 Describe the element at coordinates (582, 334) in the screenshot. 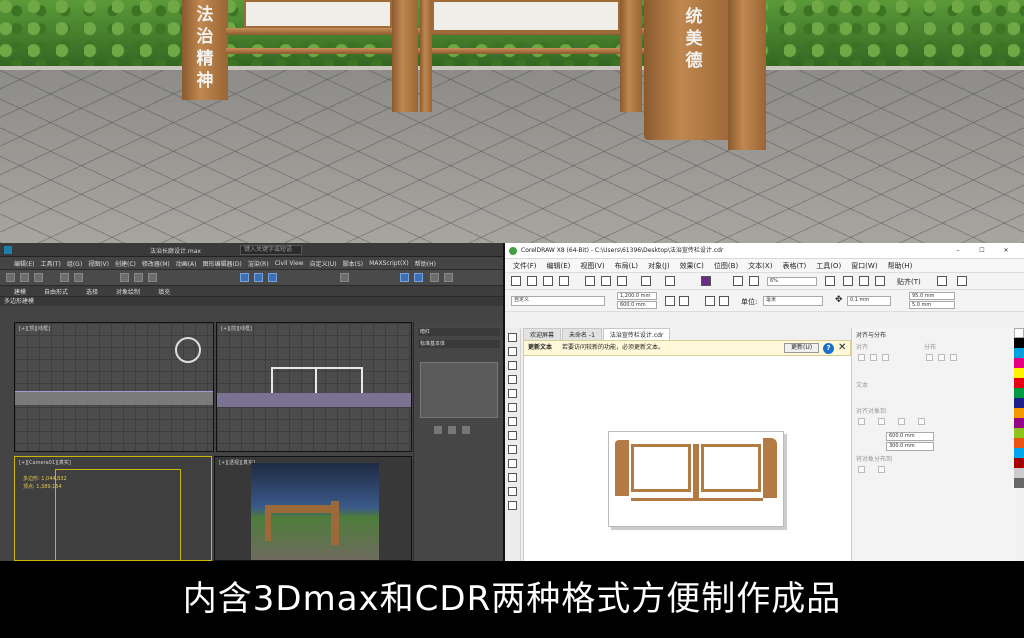

I see `tab-untitled: 未命名 -1` at that location.